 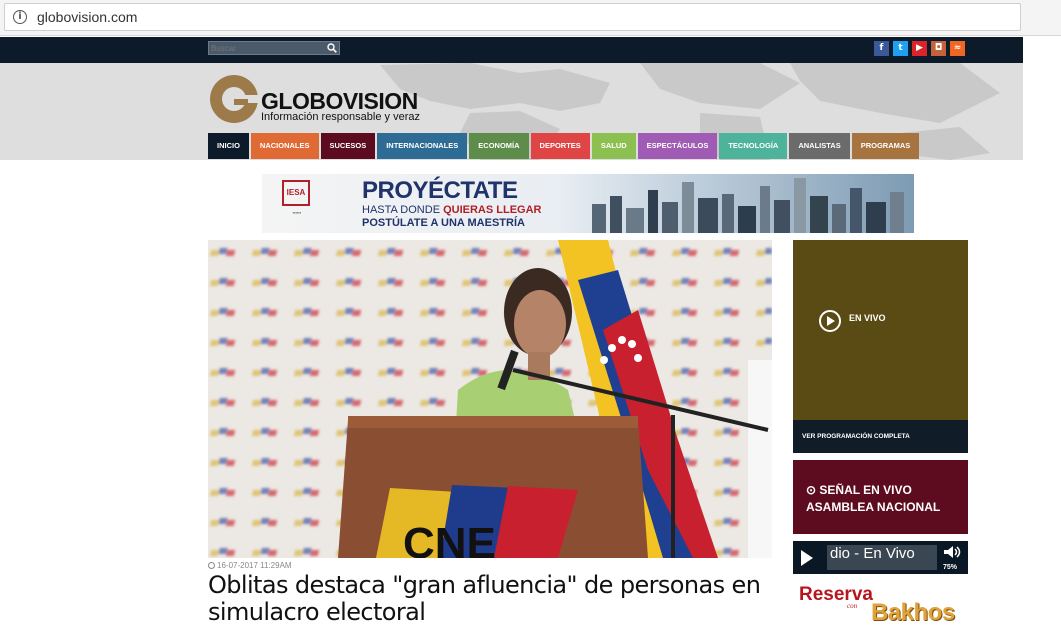 I want to click on article-date: 16-07-2017 11:29AM, so click(x=250, y=566).